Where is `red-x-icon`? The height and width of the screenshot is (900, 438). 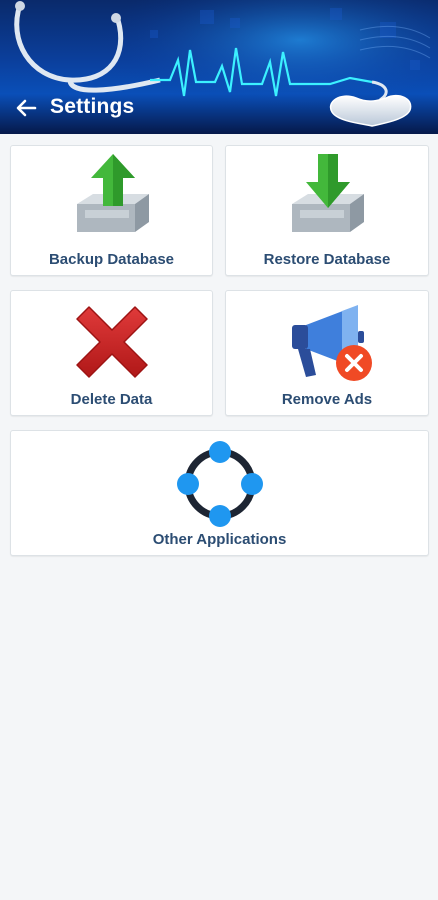
red-x-icon is located at coordinates (112, 342).